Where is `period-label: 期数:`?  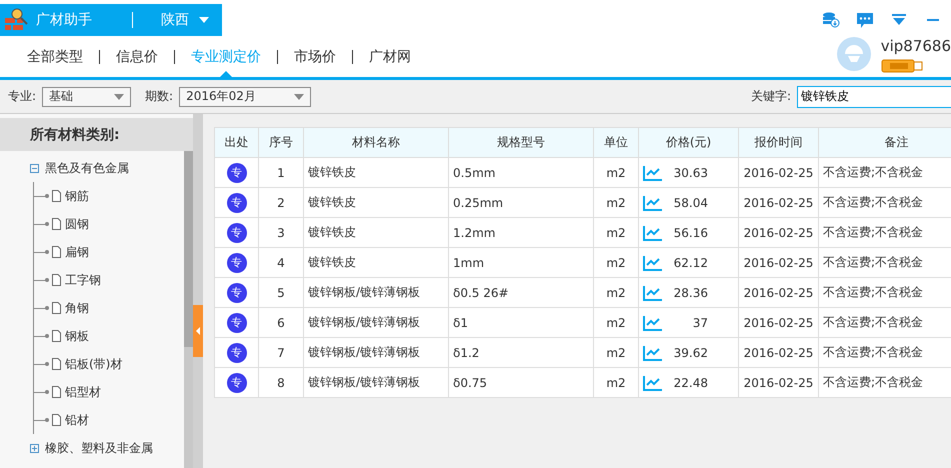
period-label: 期数: is located at coordinates (159, 96).